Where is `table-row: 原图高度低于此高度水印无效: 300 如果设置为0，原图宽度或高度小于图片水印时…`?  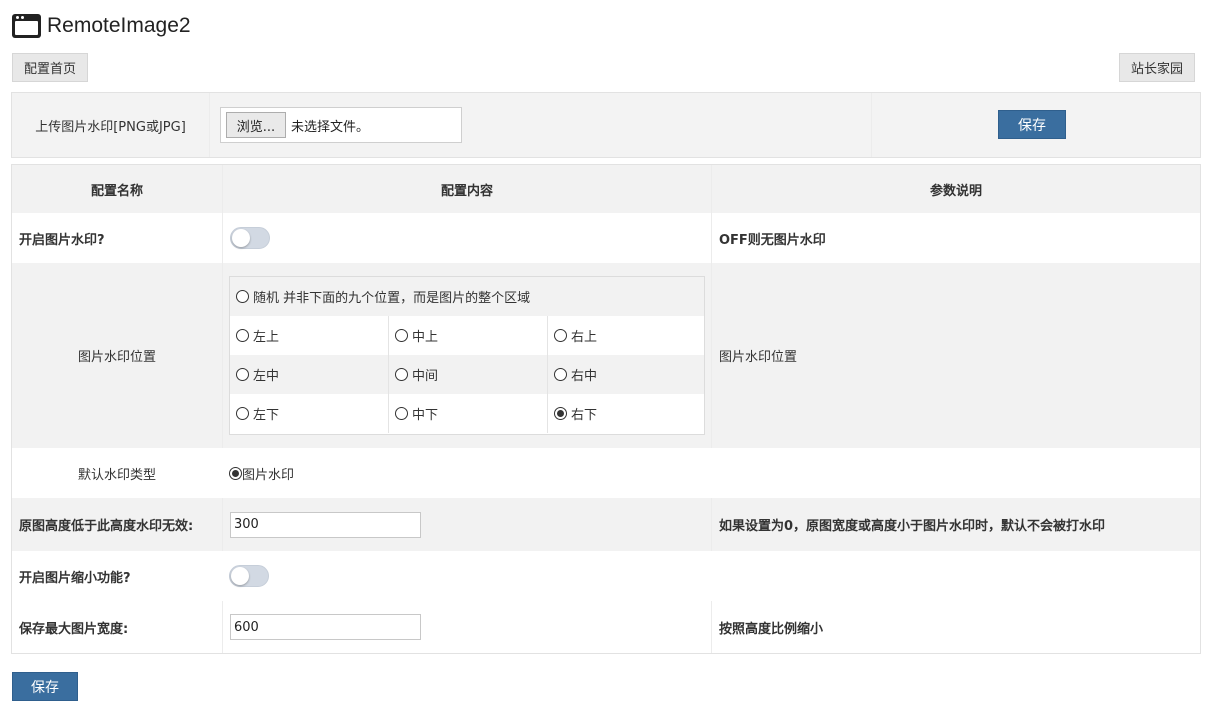
table-row: 原图高度低于此高度水印无效: 300 如果设置为0，原图宽度或高度小于图片水印时… is located at coordinates (606, 524).